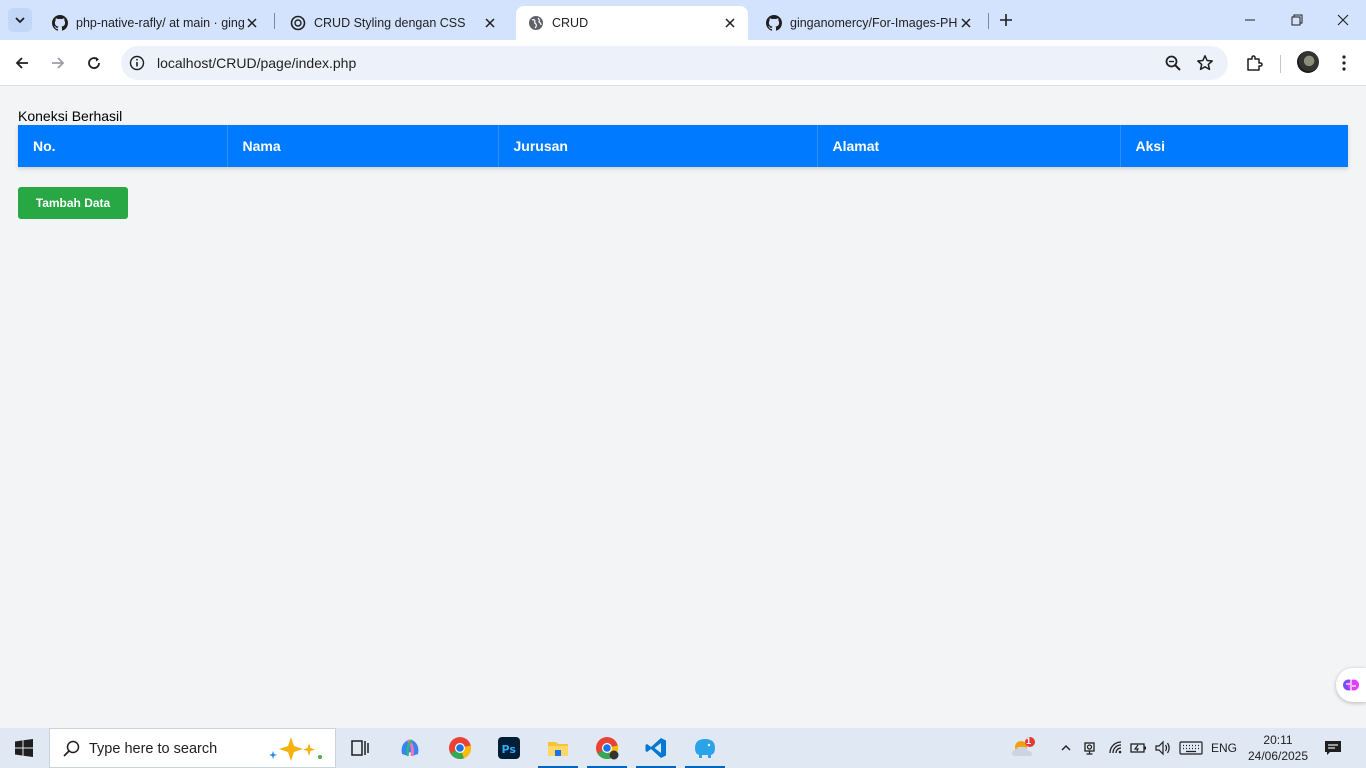  What do you see at coordinates (160, 23) in the screenshot?
I see `tab-title: php-native-rafly/ at main · gingar` at bounding box center [160, 23].